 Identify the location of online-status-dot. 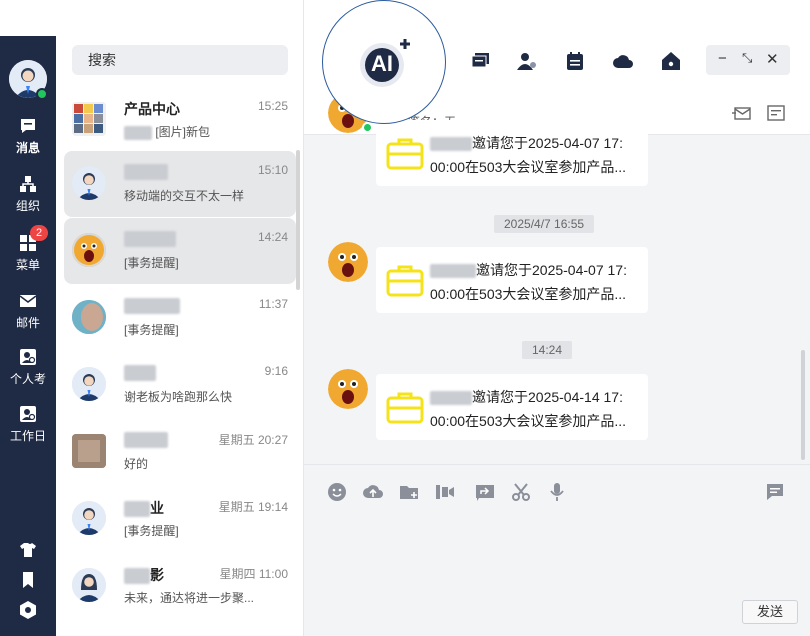
(42, 94).